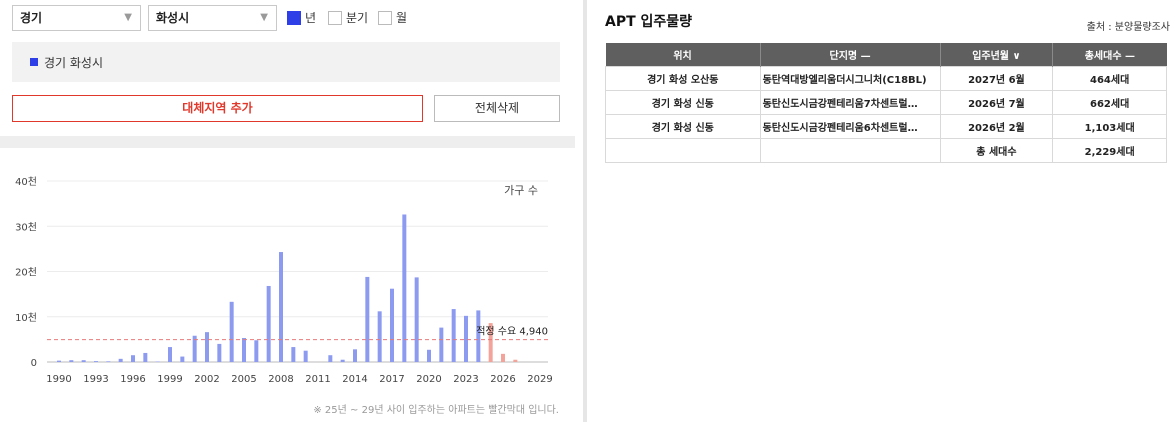 The height and width of the screenshot is (422, 1175). Describe the element at coordinates (996, 78) in the screenshot. I see `cell-move-in: 2027년 6월` at that location.